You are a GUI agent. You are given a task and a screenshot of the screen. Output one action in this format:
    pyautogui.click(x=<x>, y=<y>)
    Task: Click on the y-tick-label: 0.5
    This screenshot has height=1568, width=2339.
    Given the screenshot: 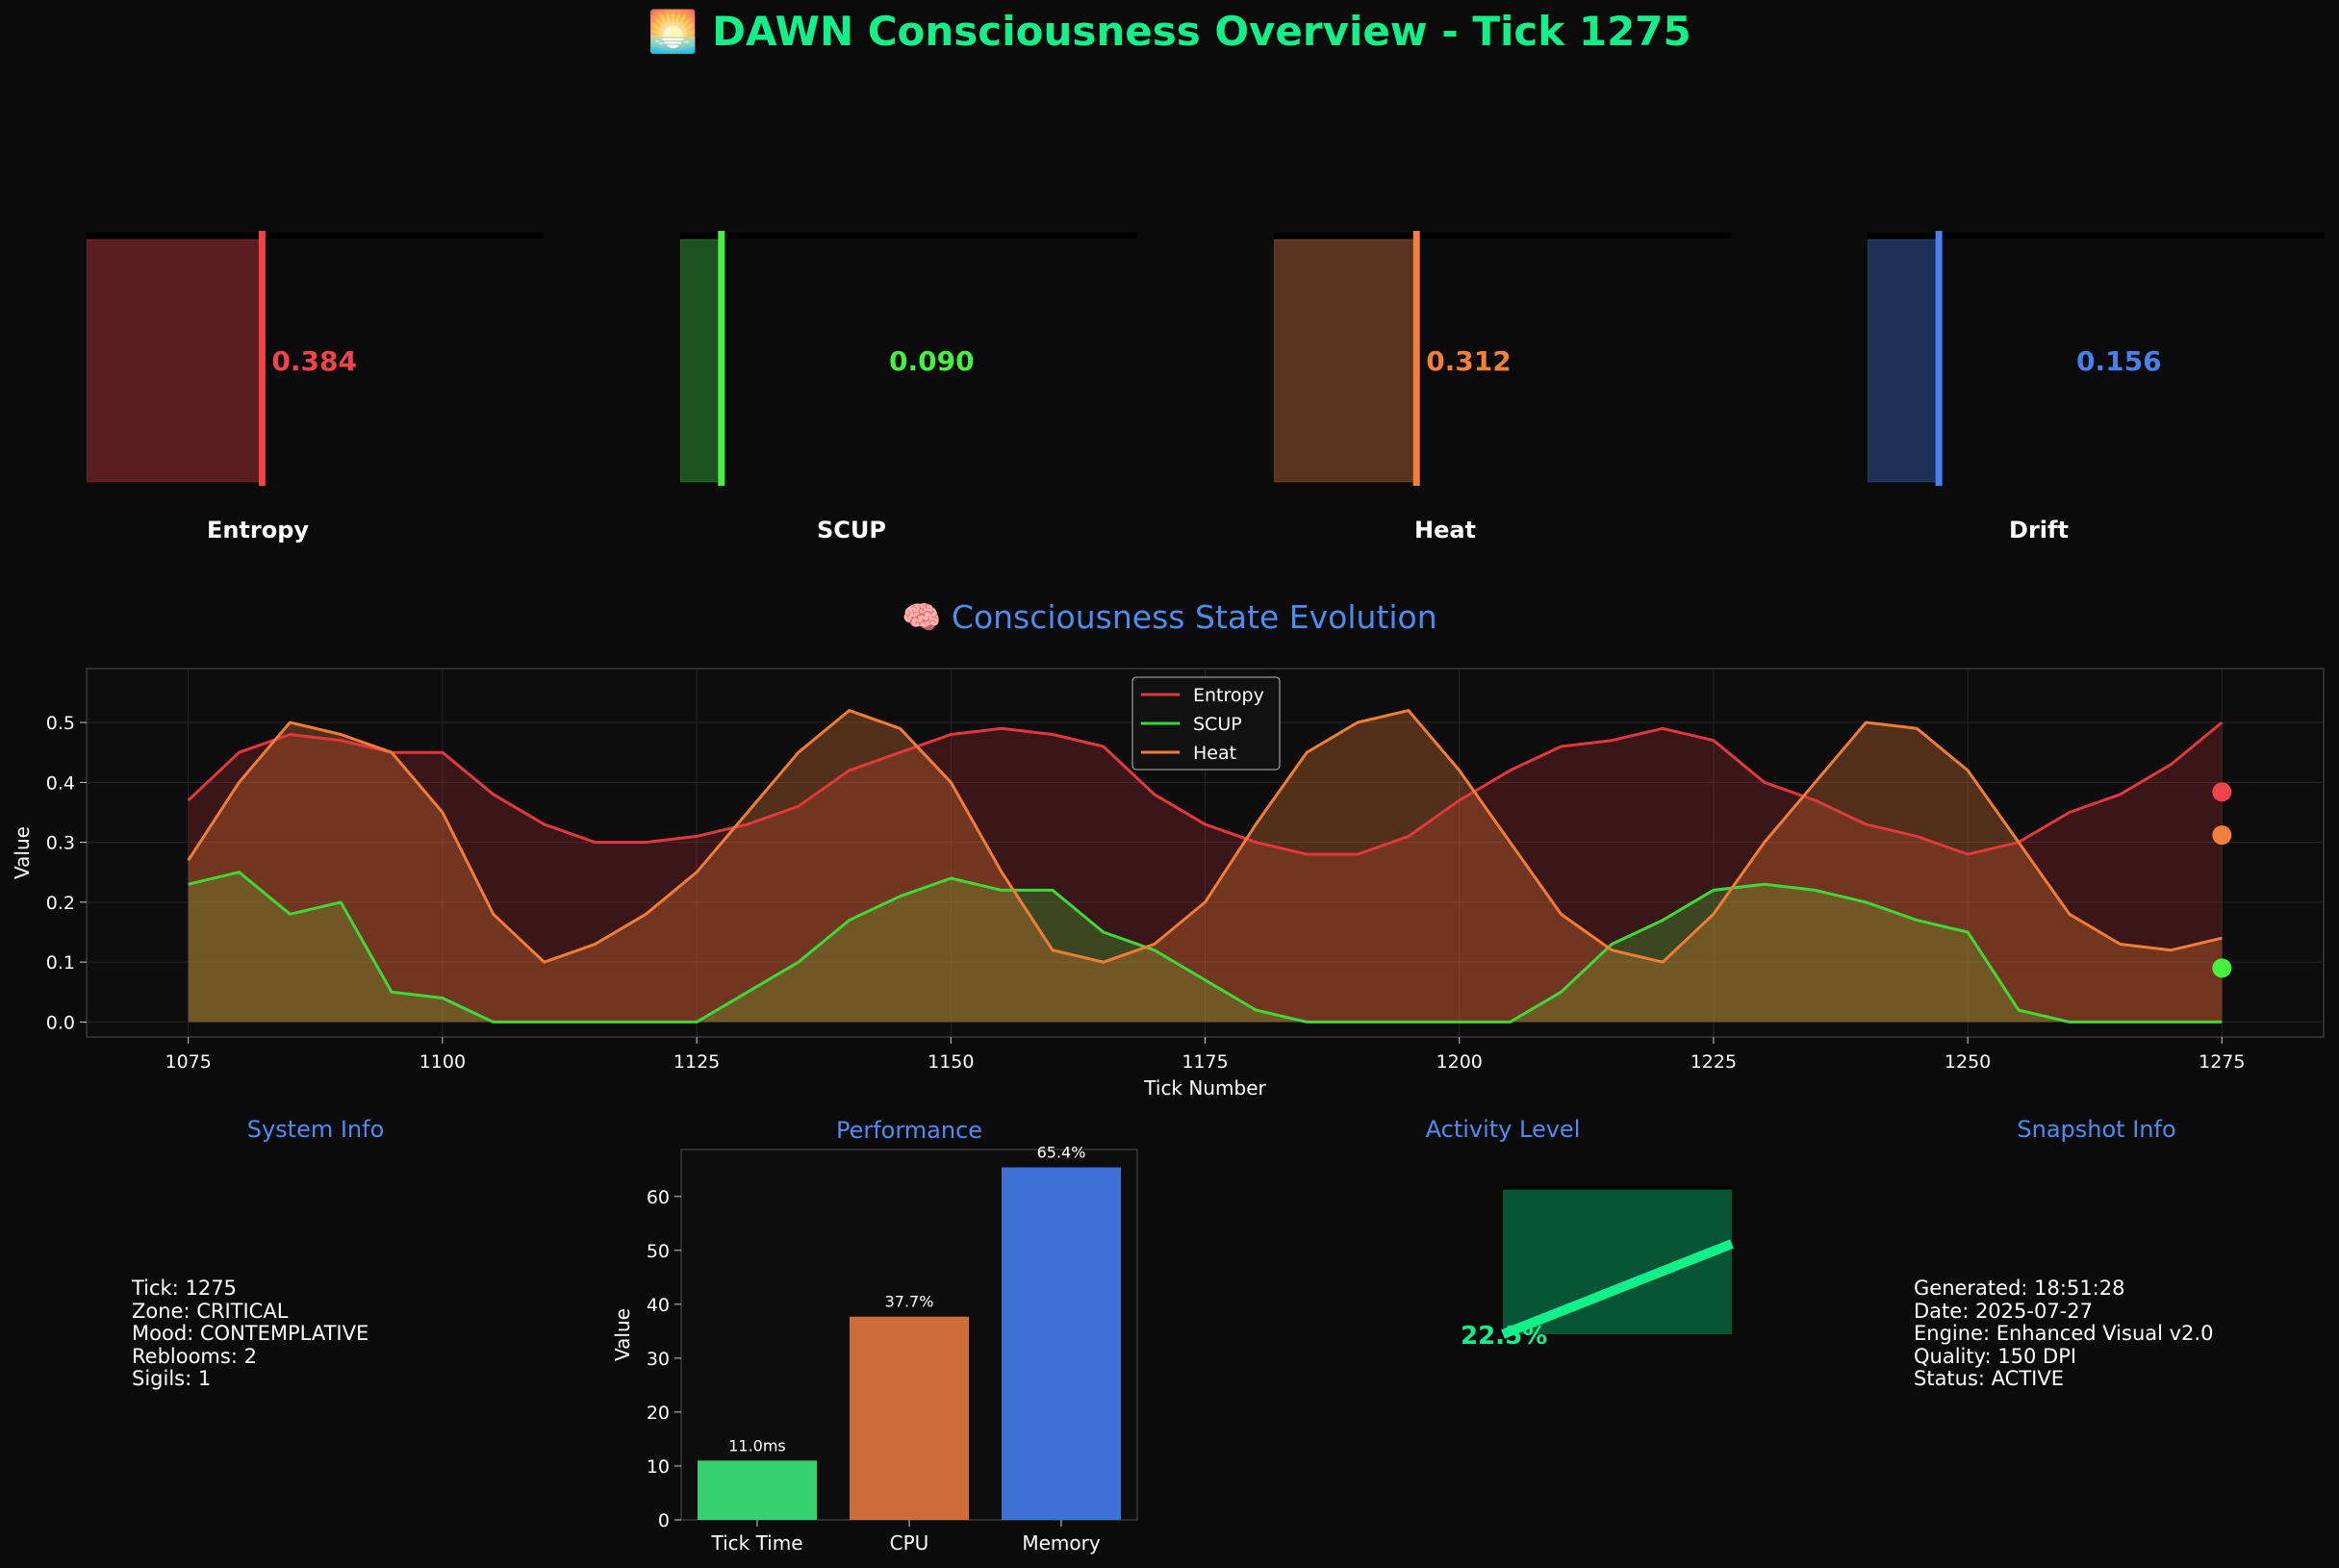 What is the action you would take?
    pyautogui.click(x=61, y=723)
    